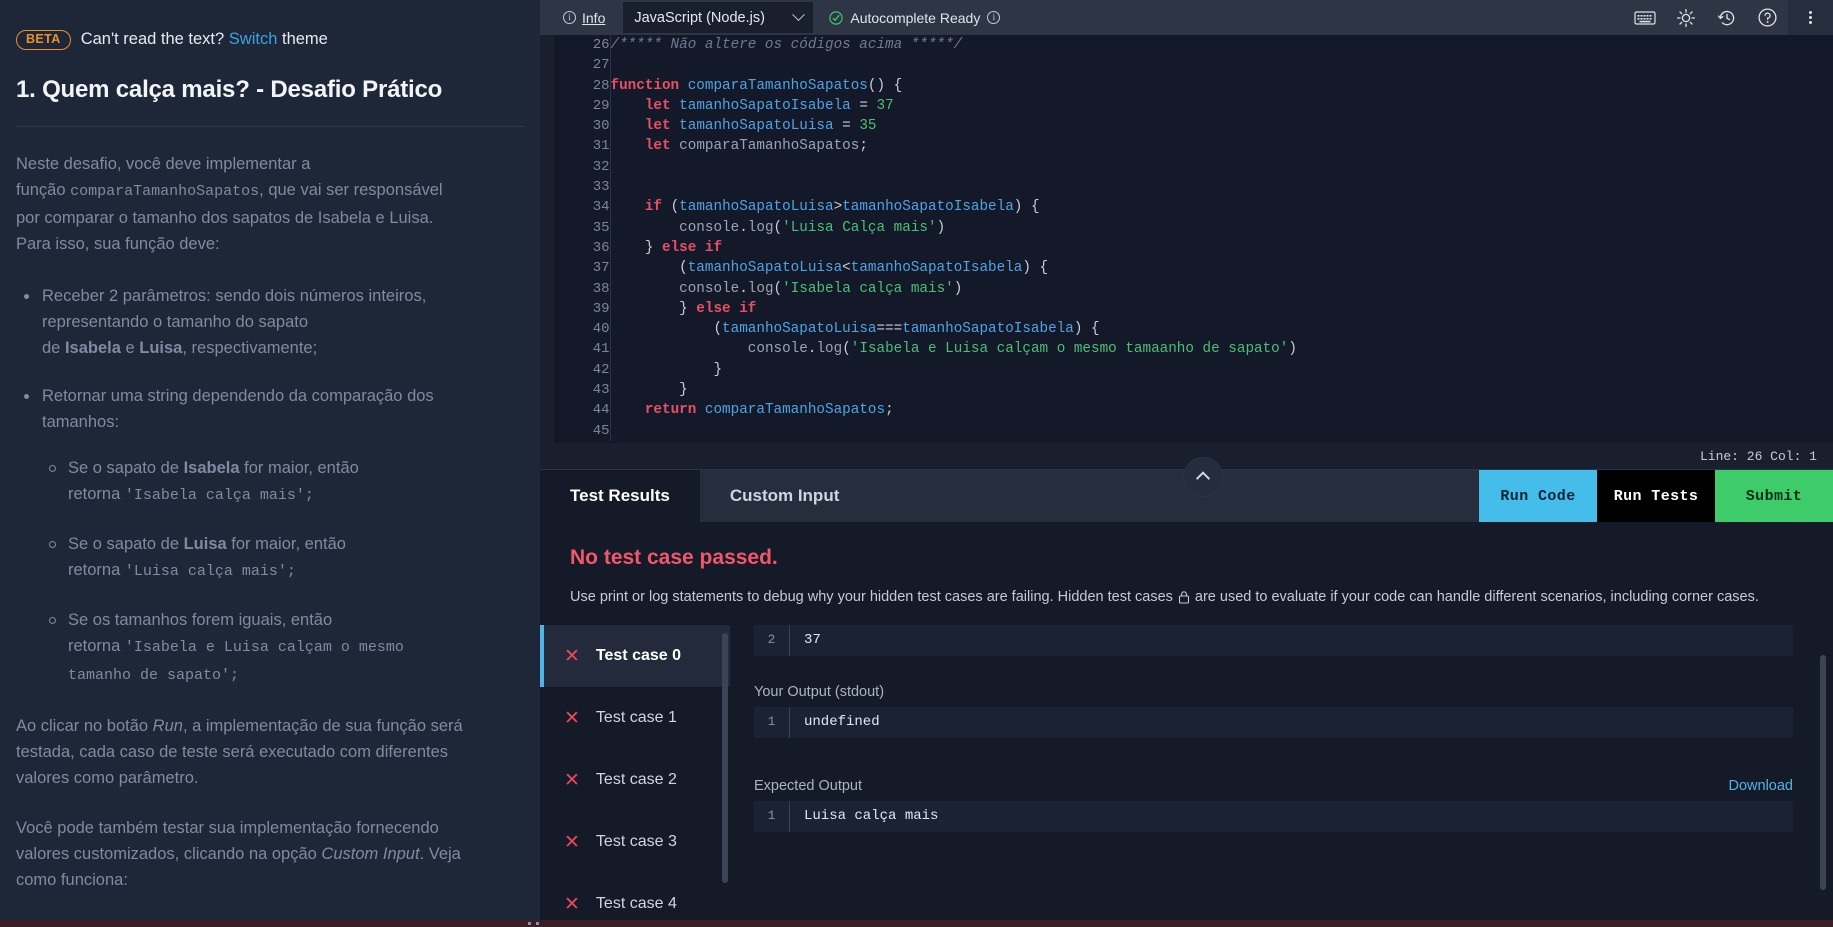 This screenshot has width=1833, height=927. What do you see at coordinates (1273, 722) in the screenshot?
I see `your-output-box: 1 undefined` at bounding box center [1273, 722].